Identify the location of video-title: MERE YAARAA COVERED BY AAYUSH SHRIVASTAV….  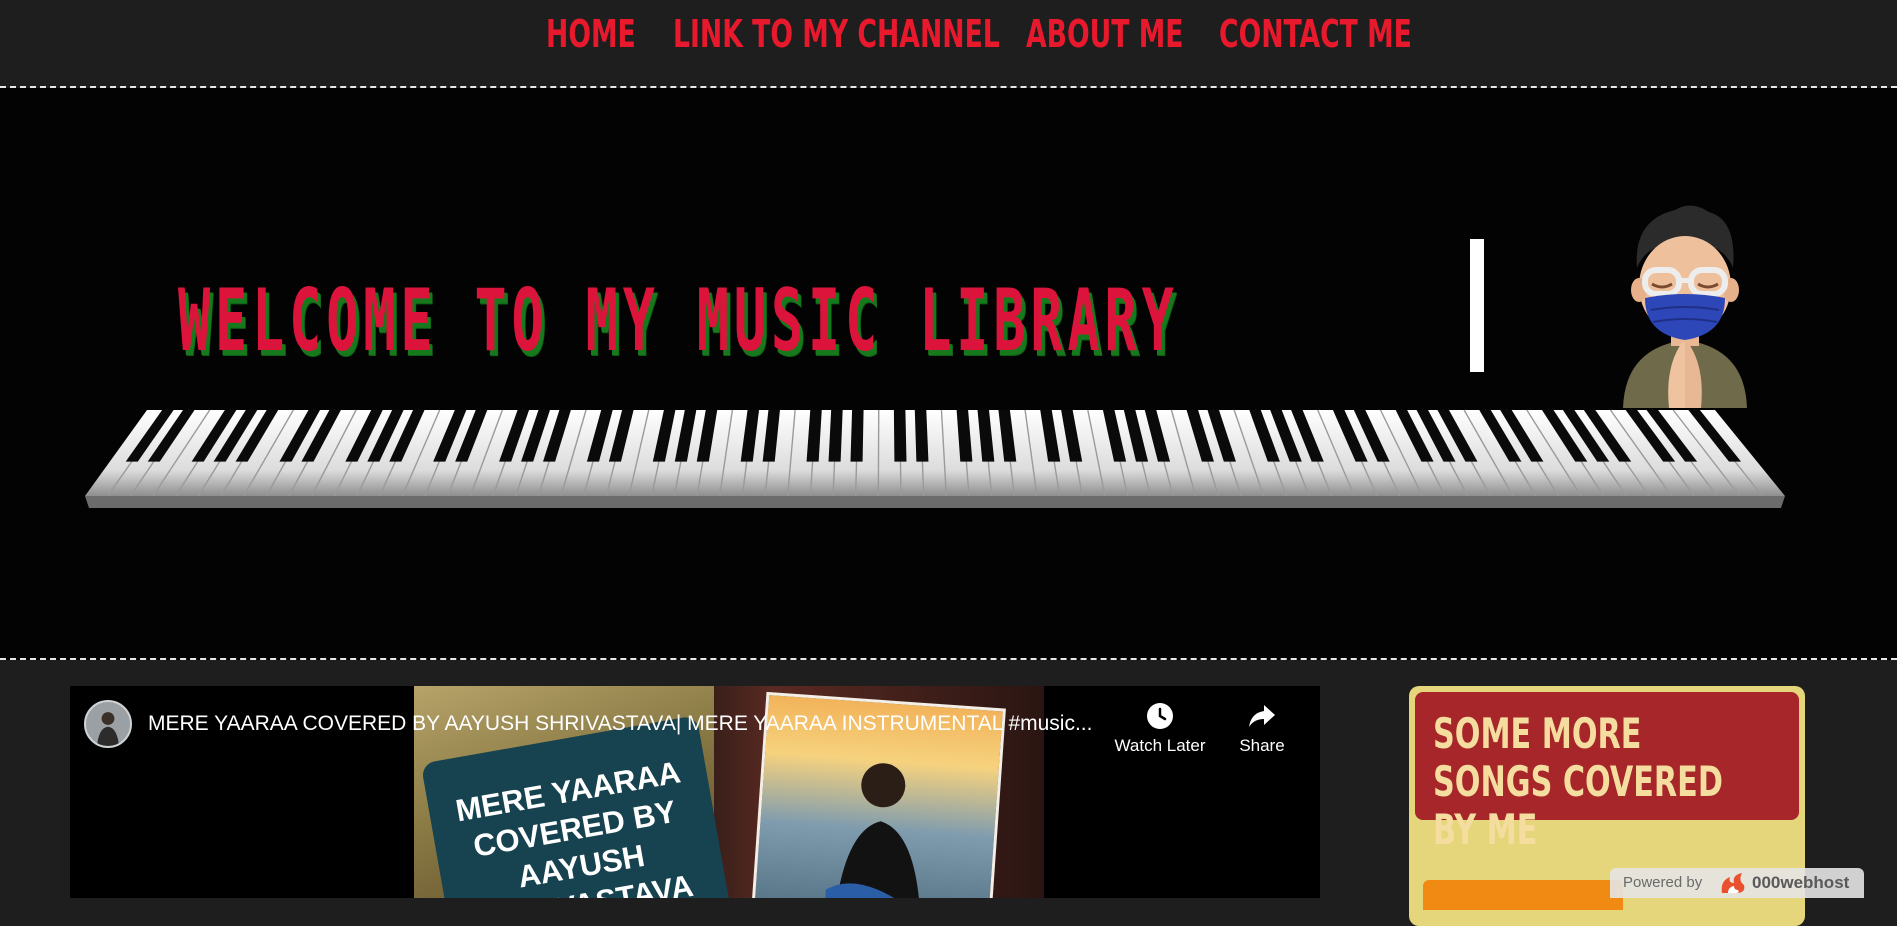
(623, 724).